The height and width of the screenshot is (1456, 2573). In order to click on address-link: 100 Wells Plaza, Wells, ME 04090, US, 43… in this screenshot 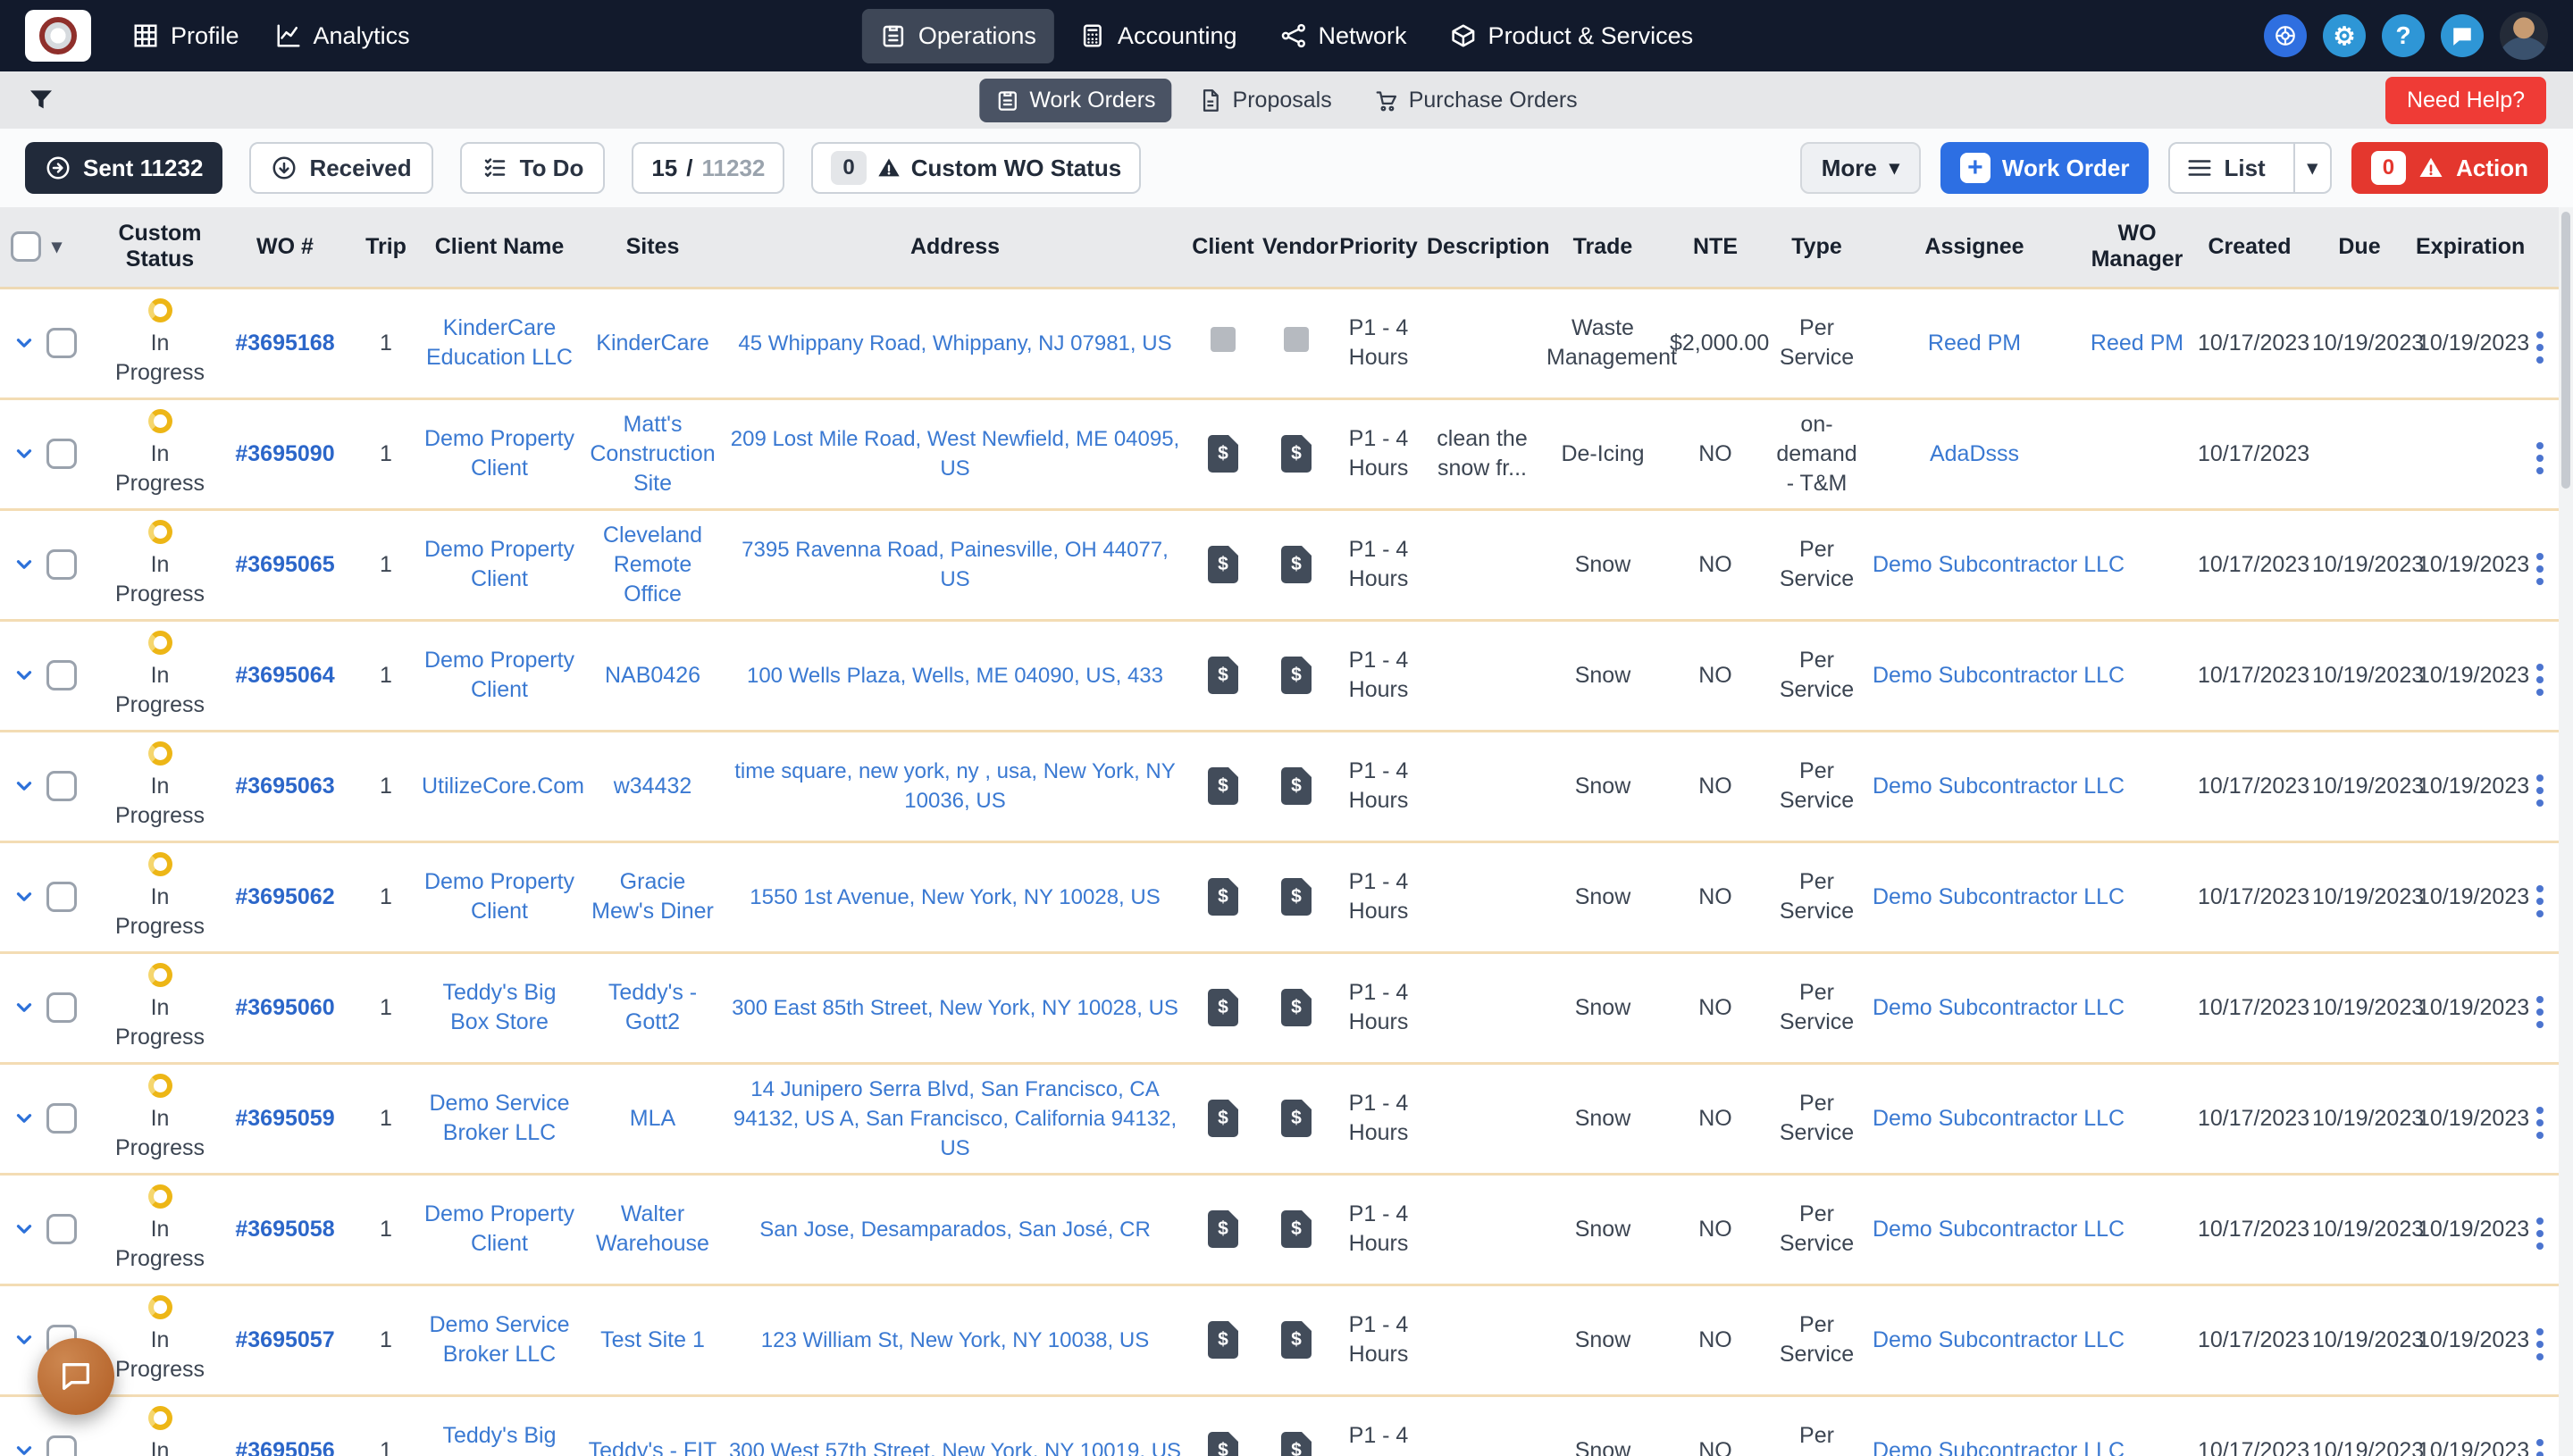, I will do `click(955, 676)`.